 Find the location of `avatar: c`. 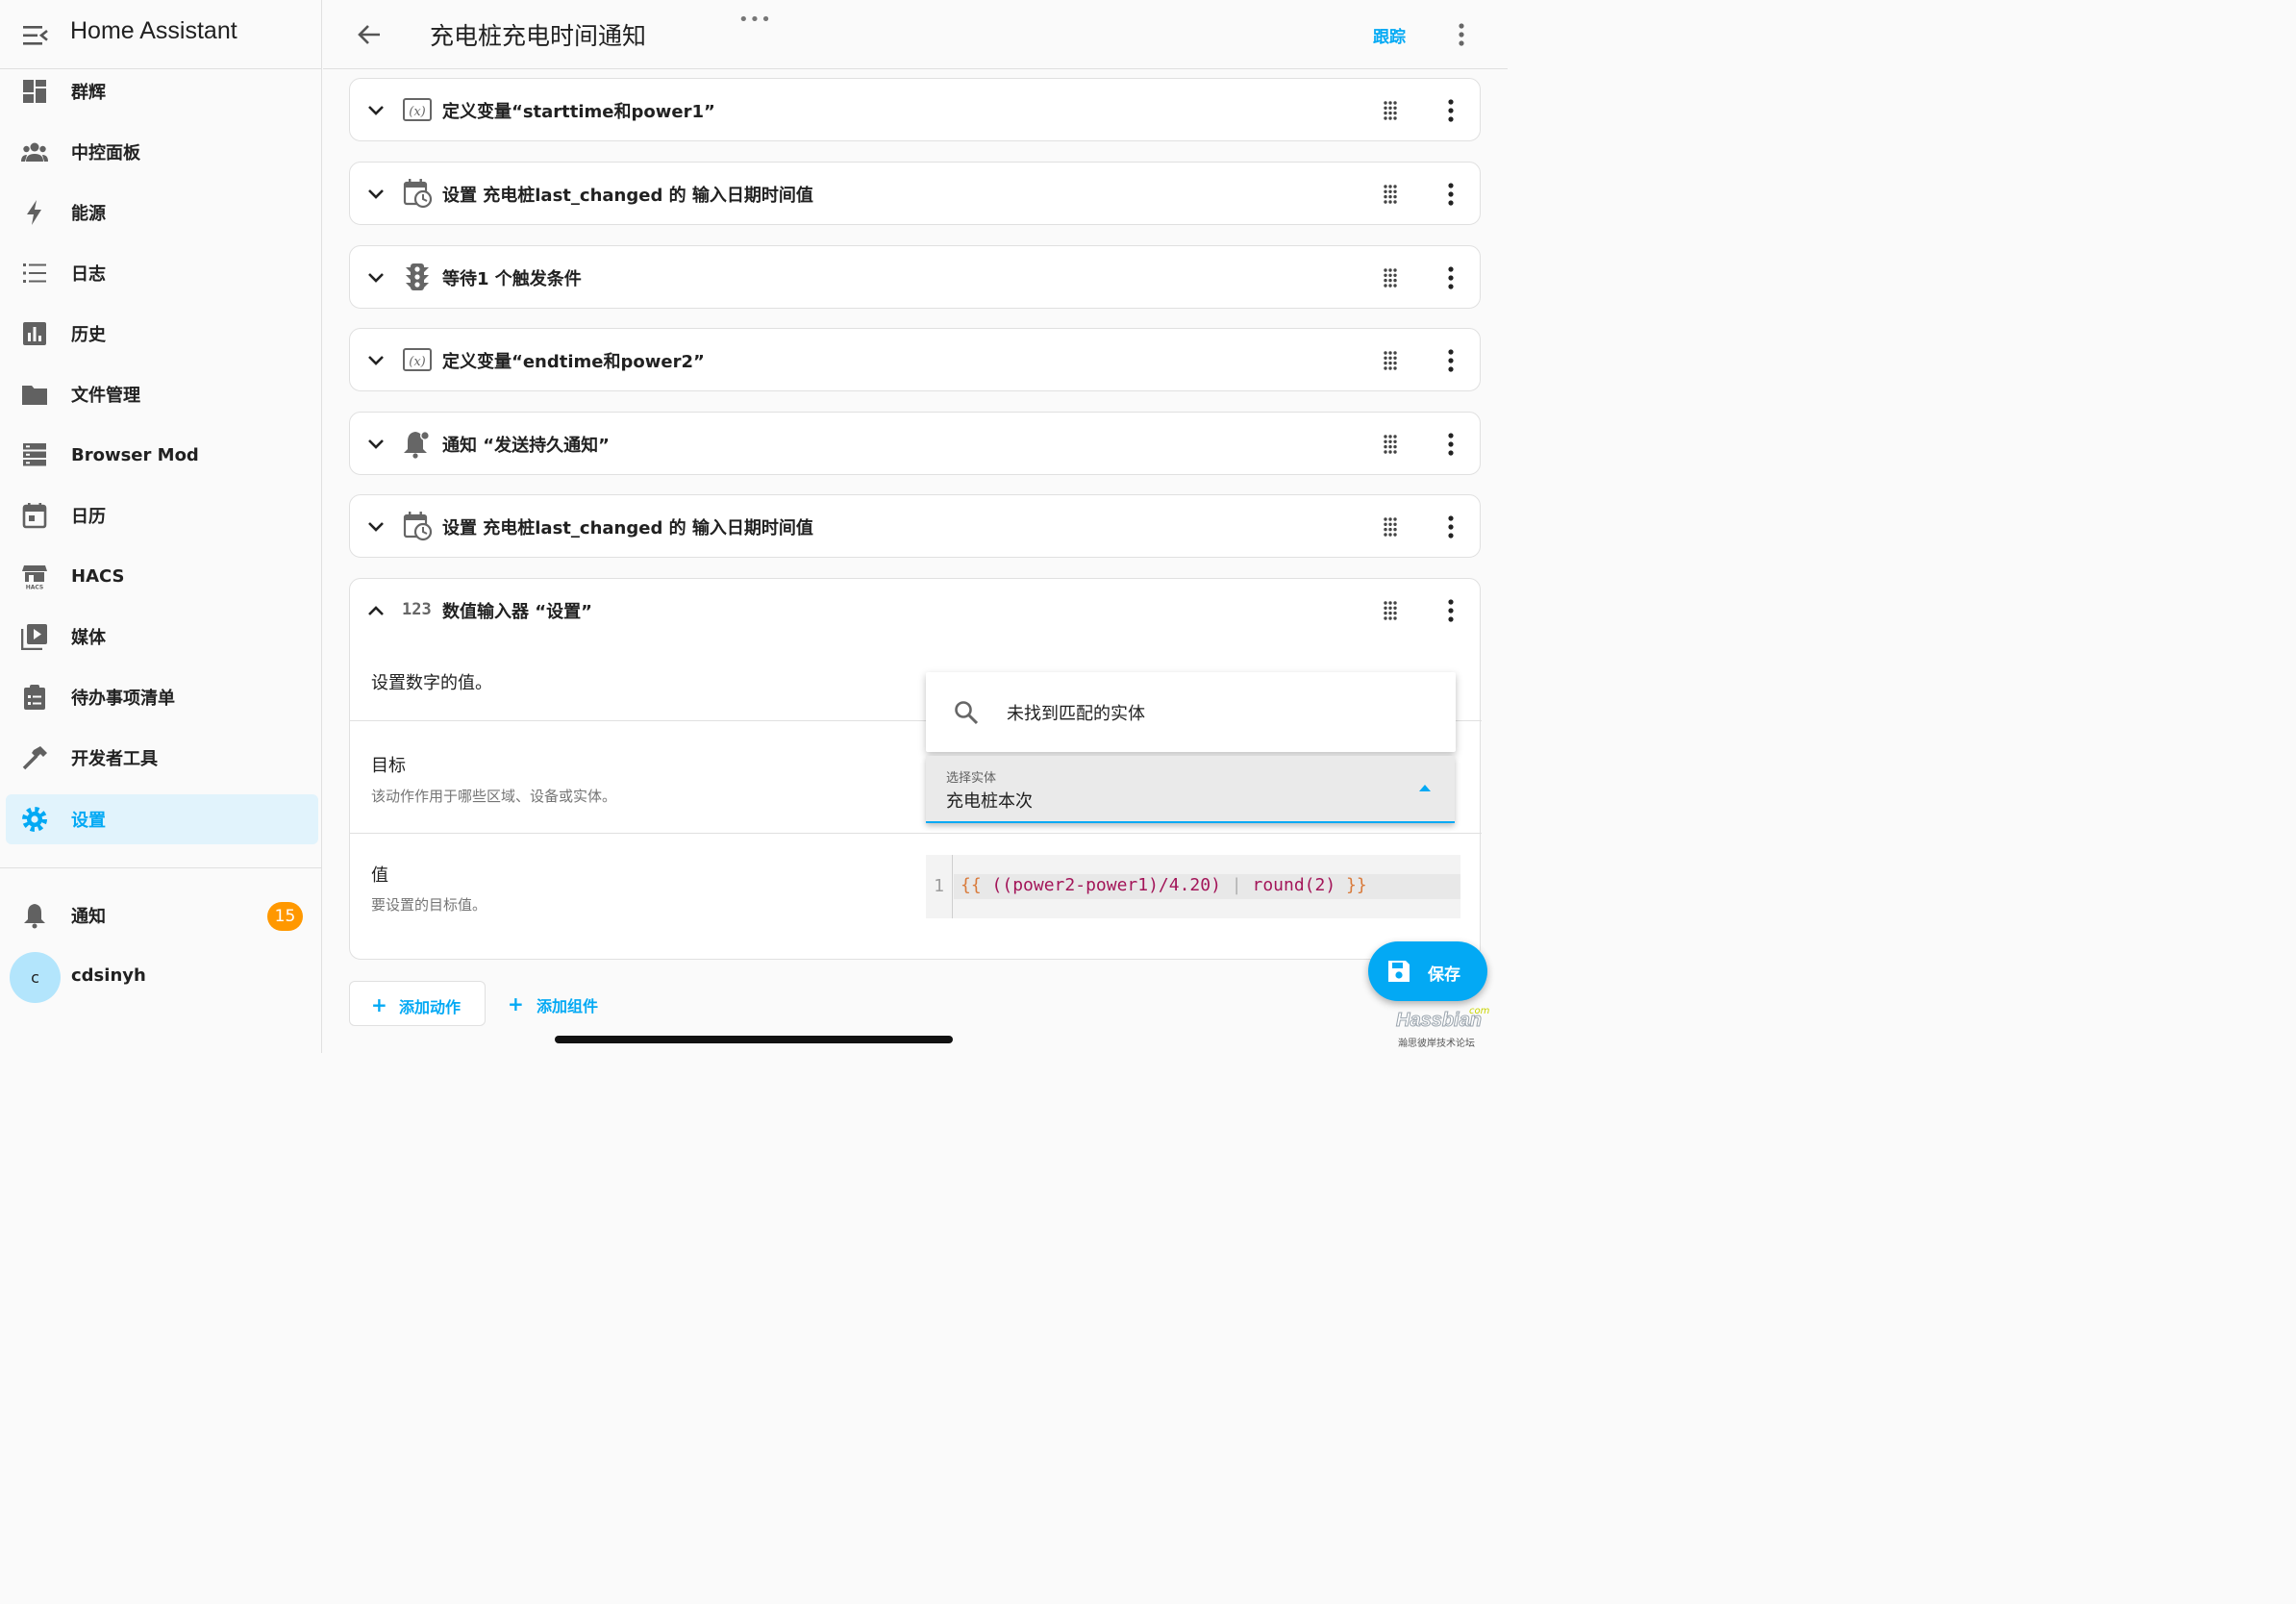

avatar: c is located at coordinates (35, 977).